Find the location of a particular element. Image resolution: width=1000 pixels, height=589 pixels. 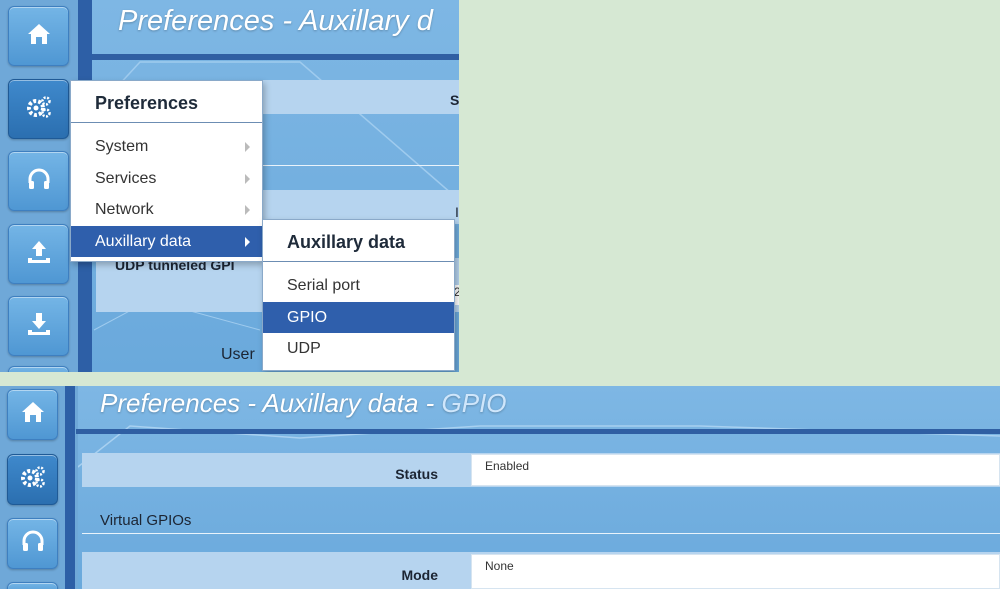

partial-text: I is located at coordinates (457, 212).